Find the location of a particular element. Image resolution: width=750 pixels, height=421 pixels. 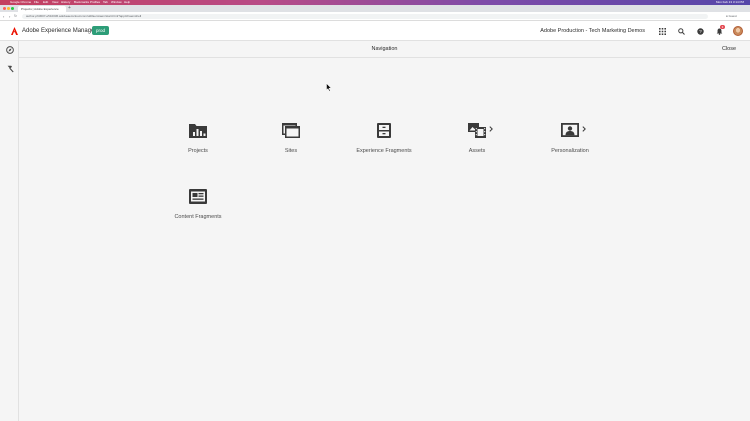

mouse-cursor-icon is located at coordinates (329, 87).